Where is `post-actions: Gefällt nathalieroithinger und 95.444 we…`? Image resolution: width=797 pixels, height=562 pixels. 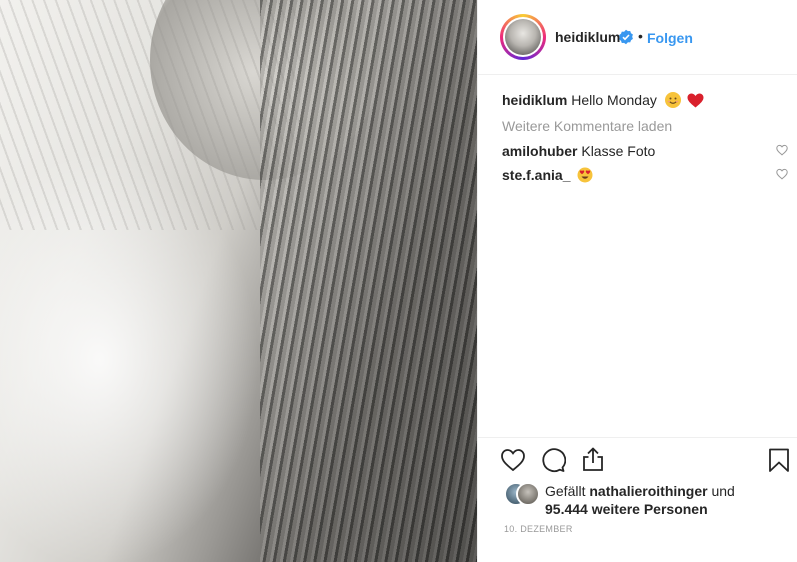 post-actions: Gefällt nathalieroithinger und 95.444 we… is located at coordinates (637, 499).